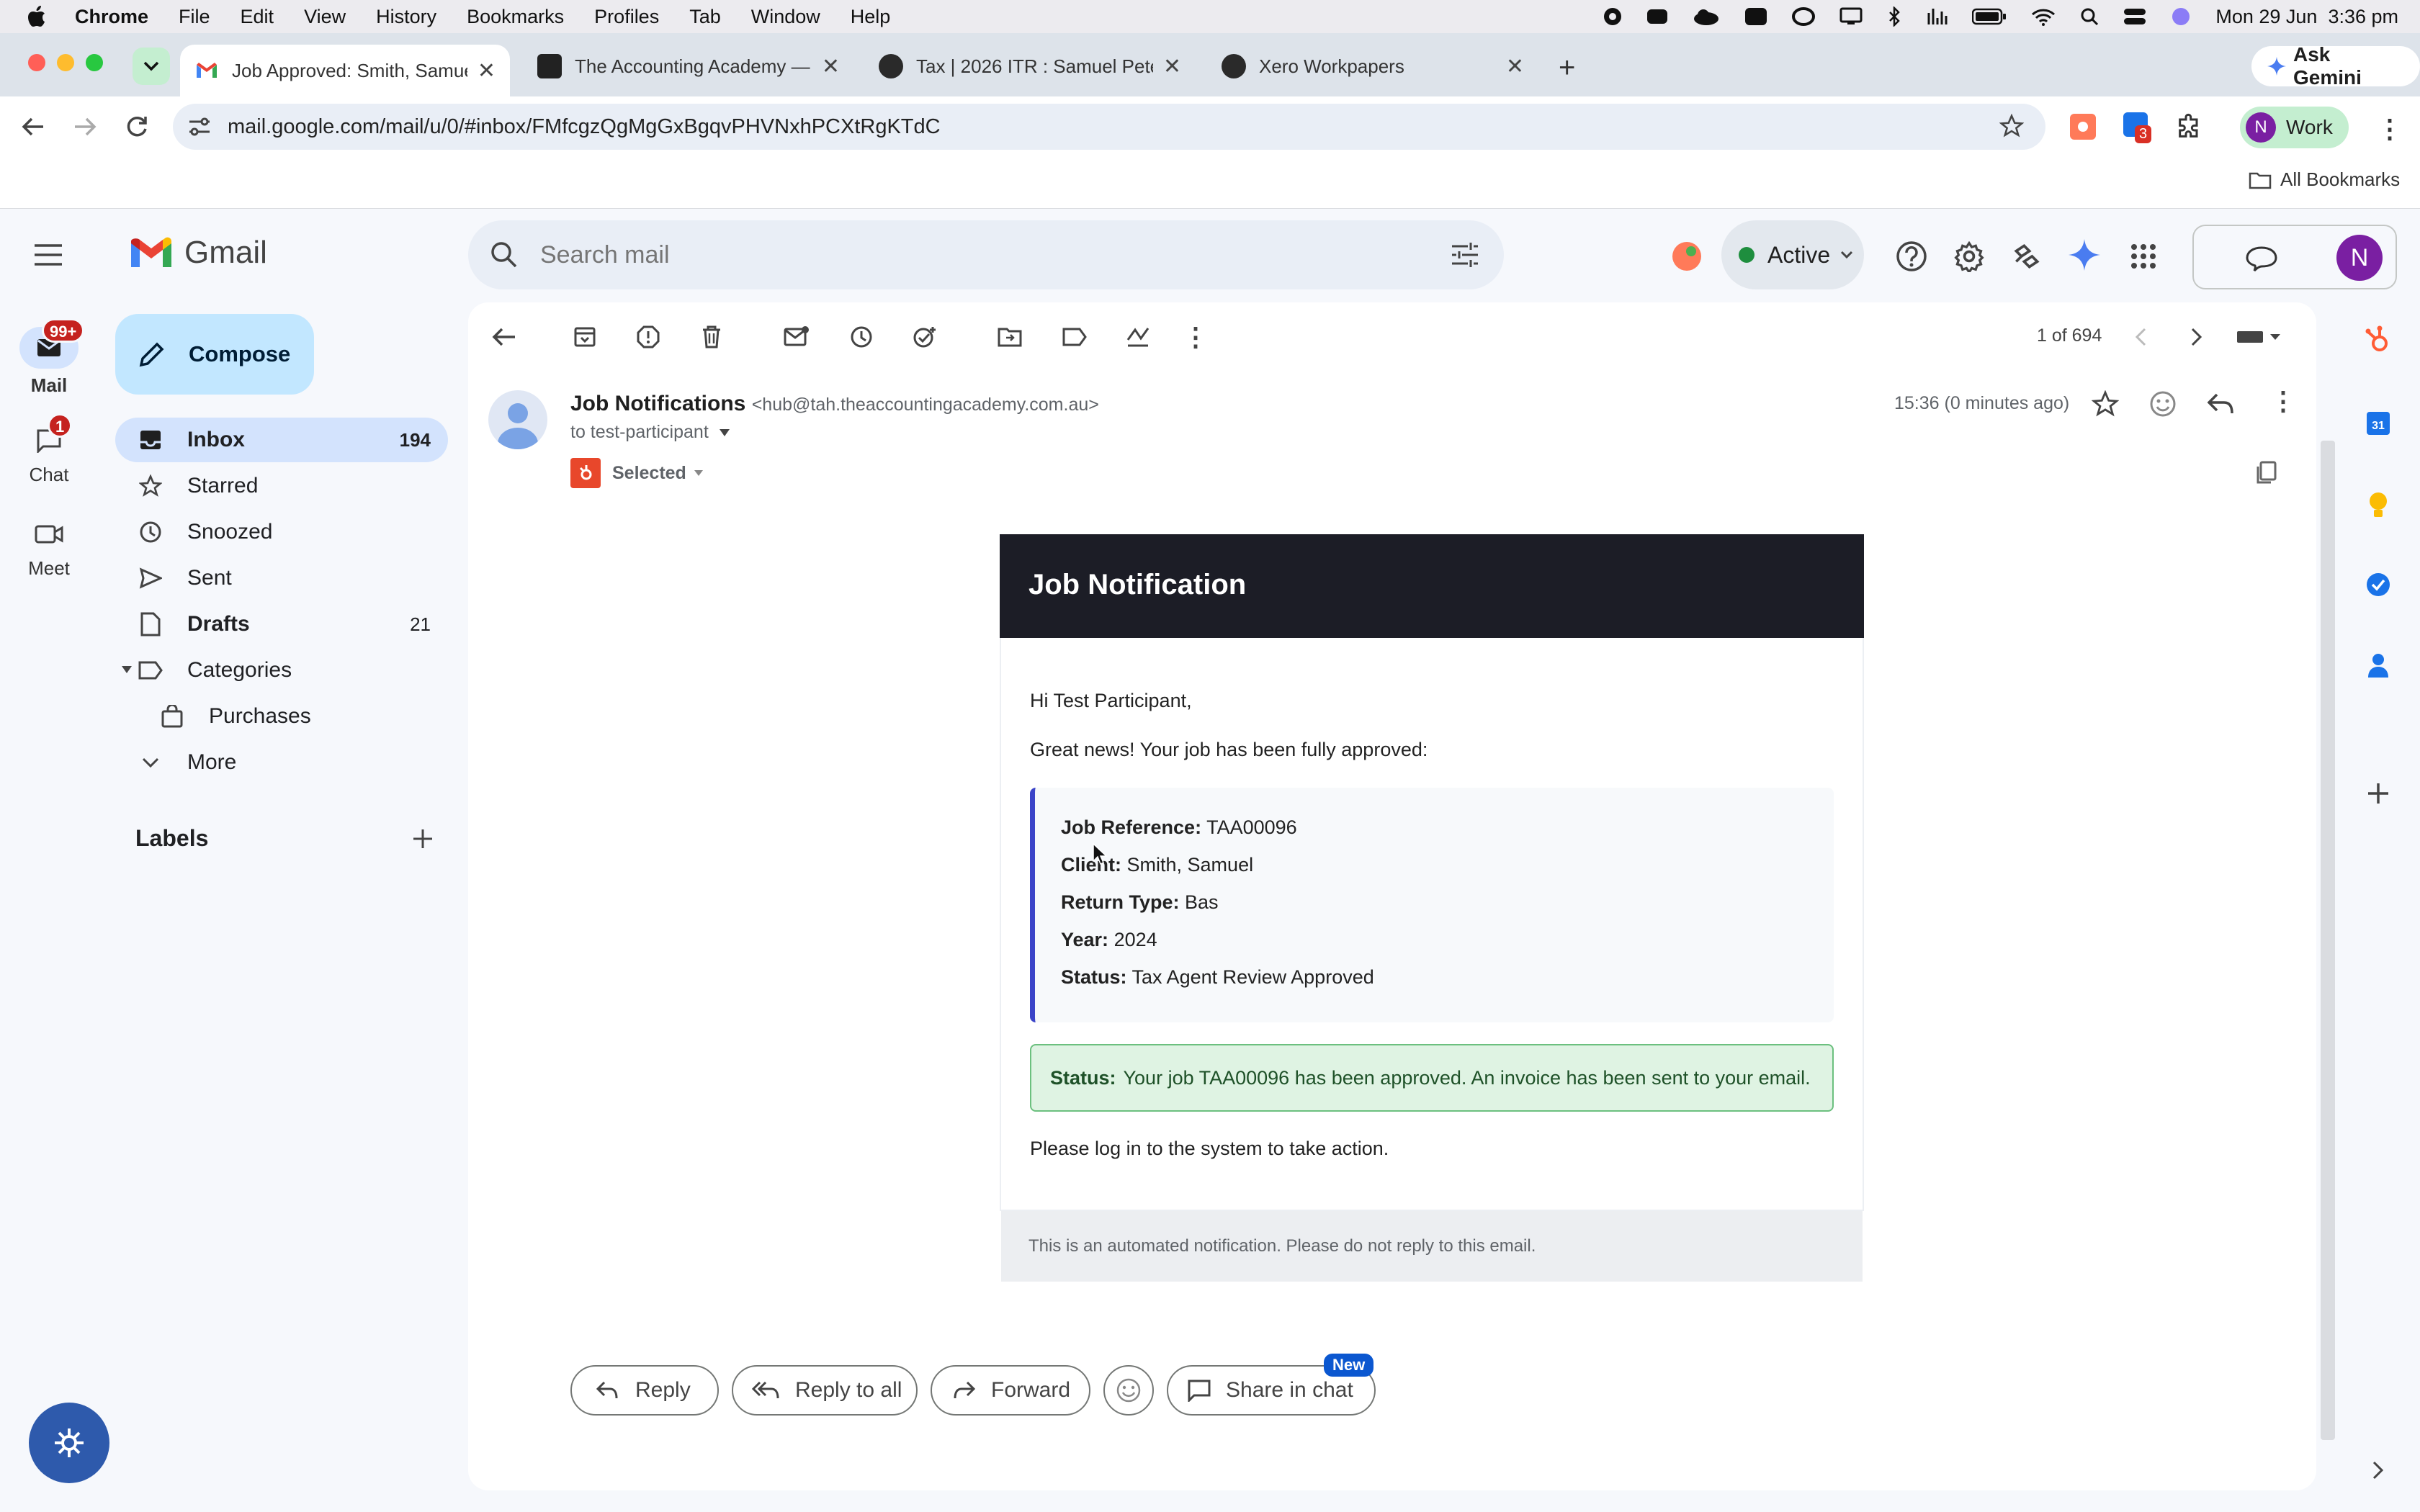  What do you see at coordinates (2011, 126) in the screenshot?
I see `star-bookmark-icon` at bounding box center [2011, 126].